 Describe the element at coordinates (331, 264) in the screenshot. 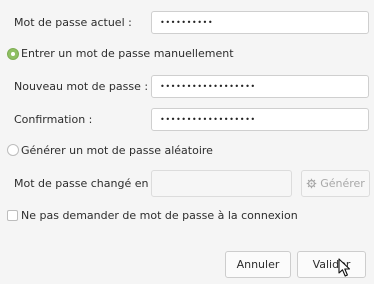

I see `validate-button: Valider` at that location.